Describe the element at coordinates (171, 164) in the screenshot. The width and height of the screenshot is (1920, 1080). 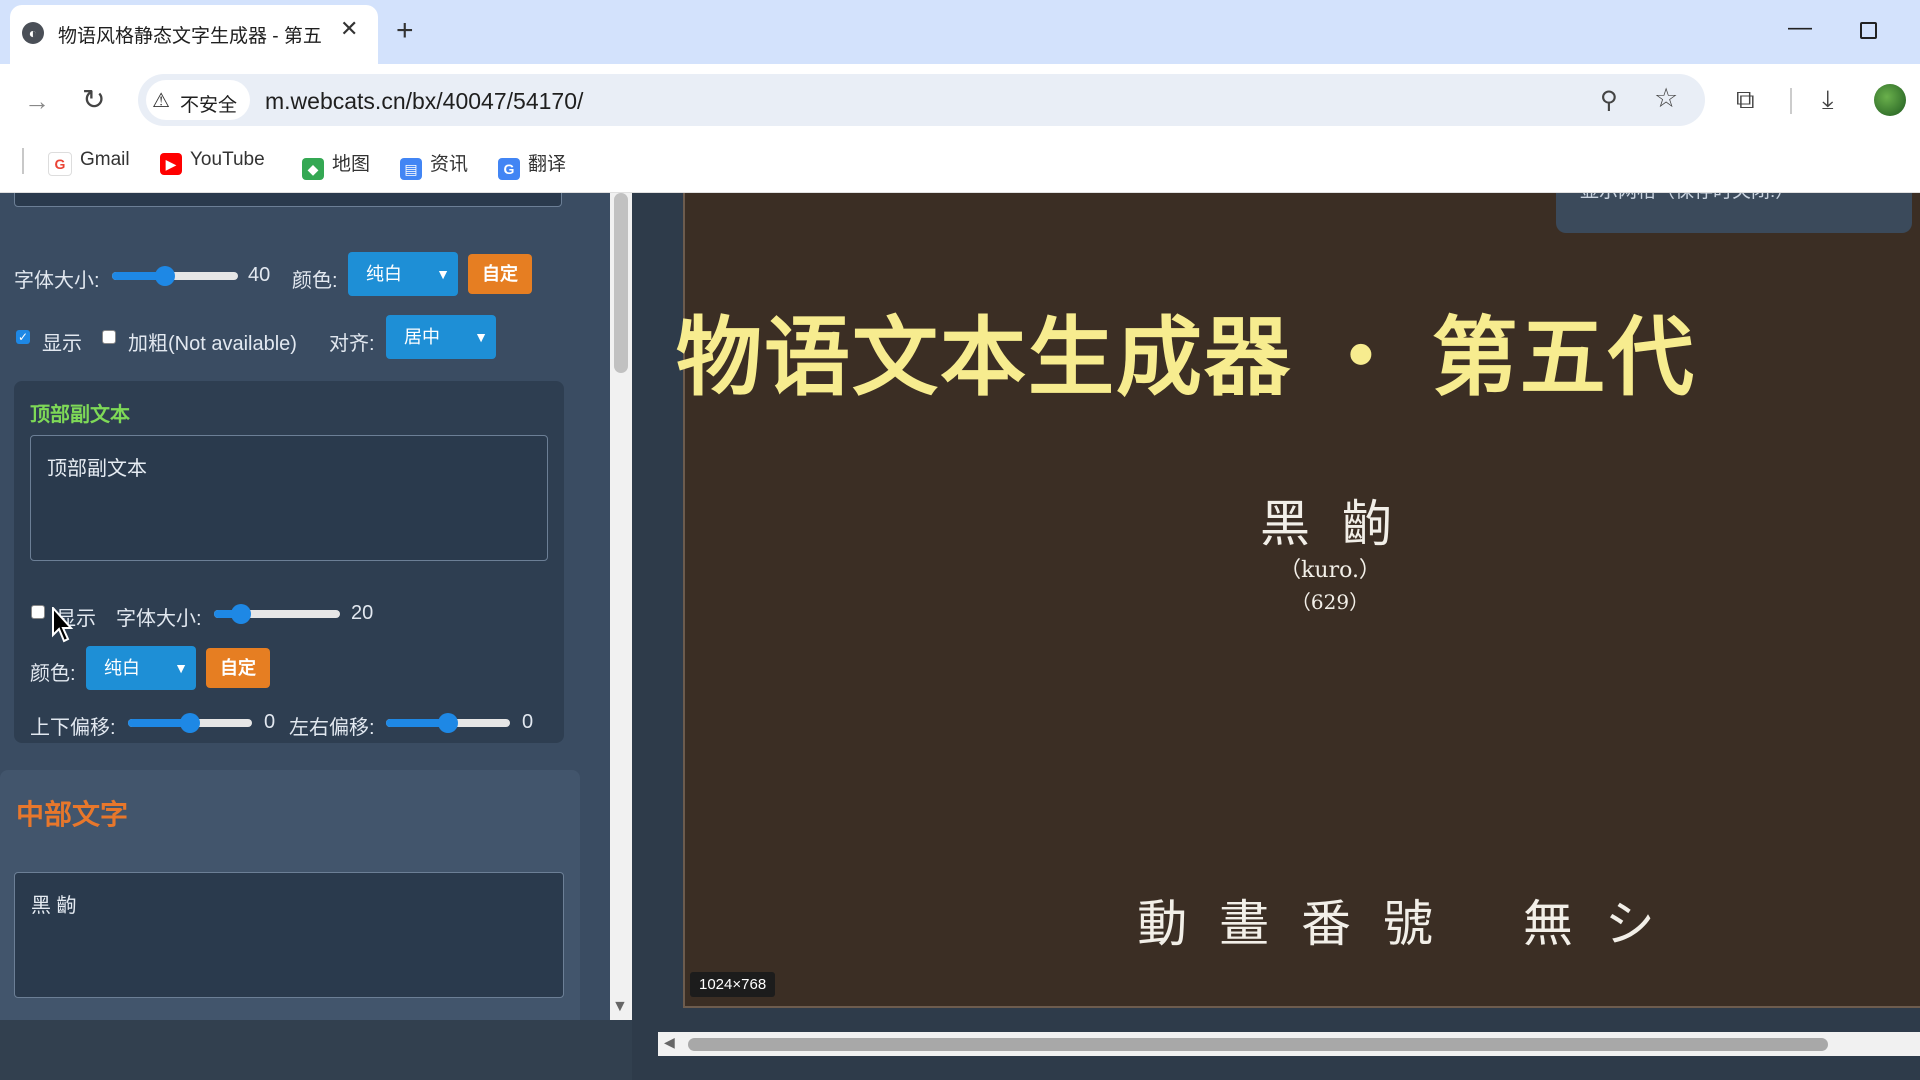
I see `youtube-icon: ▶` at that location.